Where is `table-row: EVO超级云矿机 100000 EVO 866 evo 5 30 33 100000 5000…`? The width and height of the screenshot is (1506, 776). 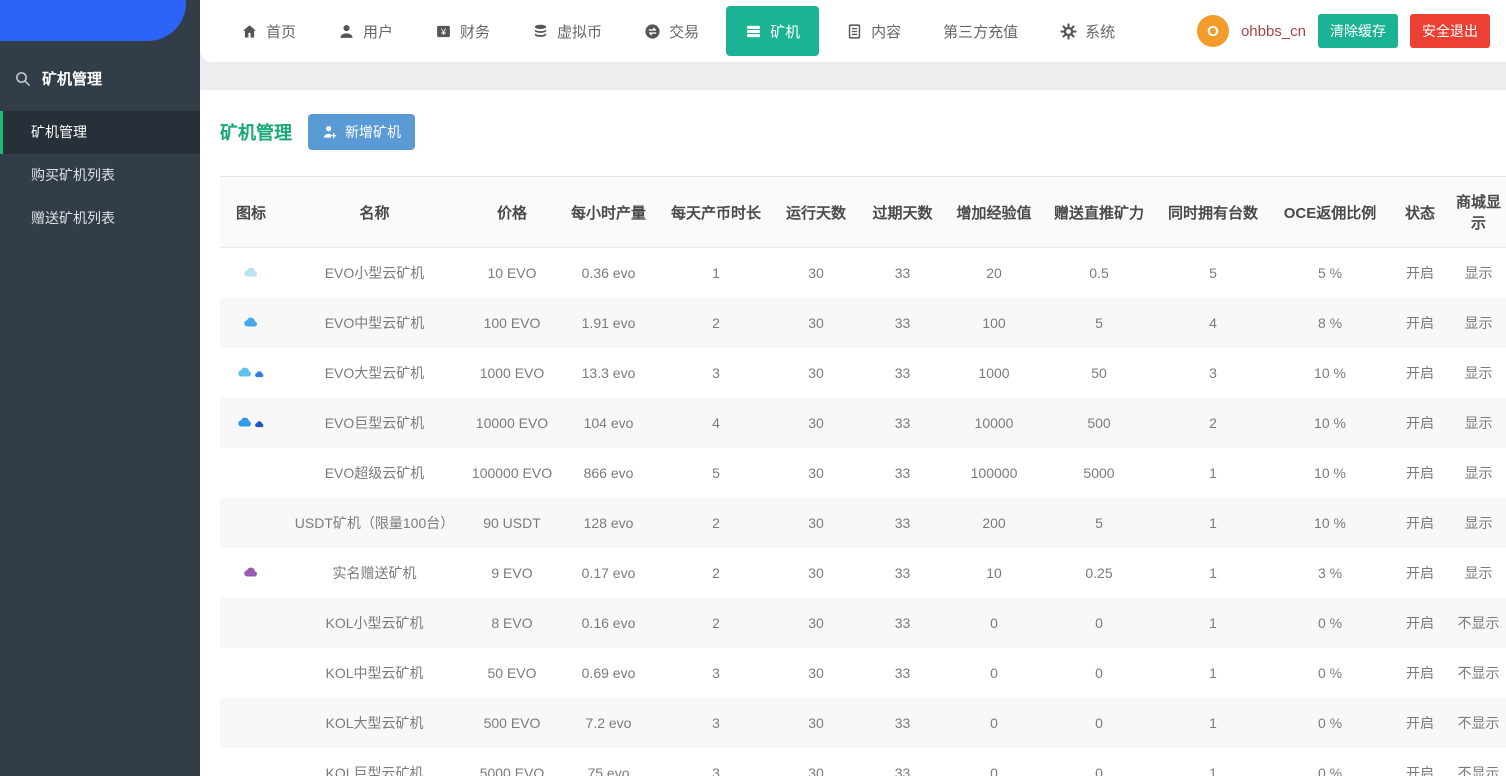
table-row: EVO超级云矿机 100000 EVO 866 evo 5 30 33 100000 5000… is located at coordinates (863, 473).